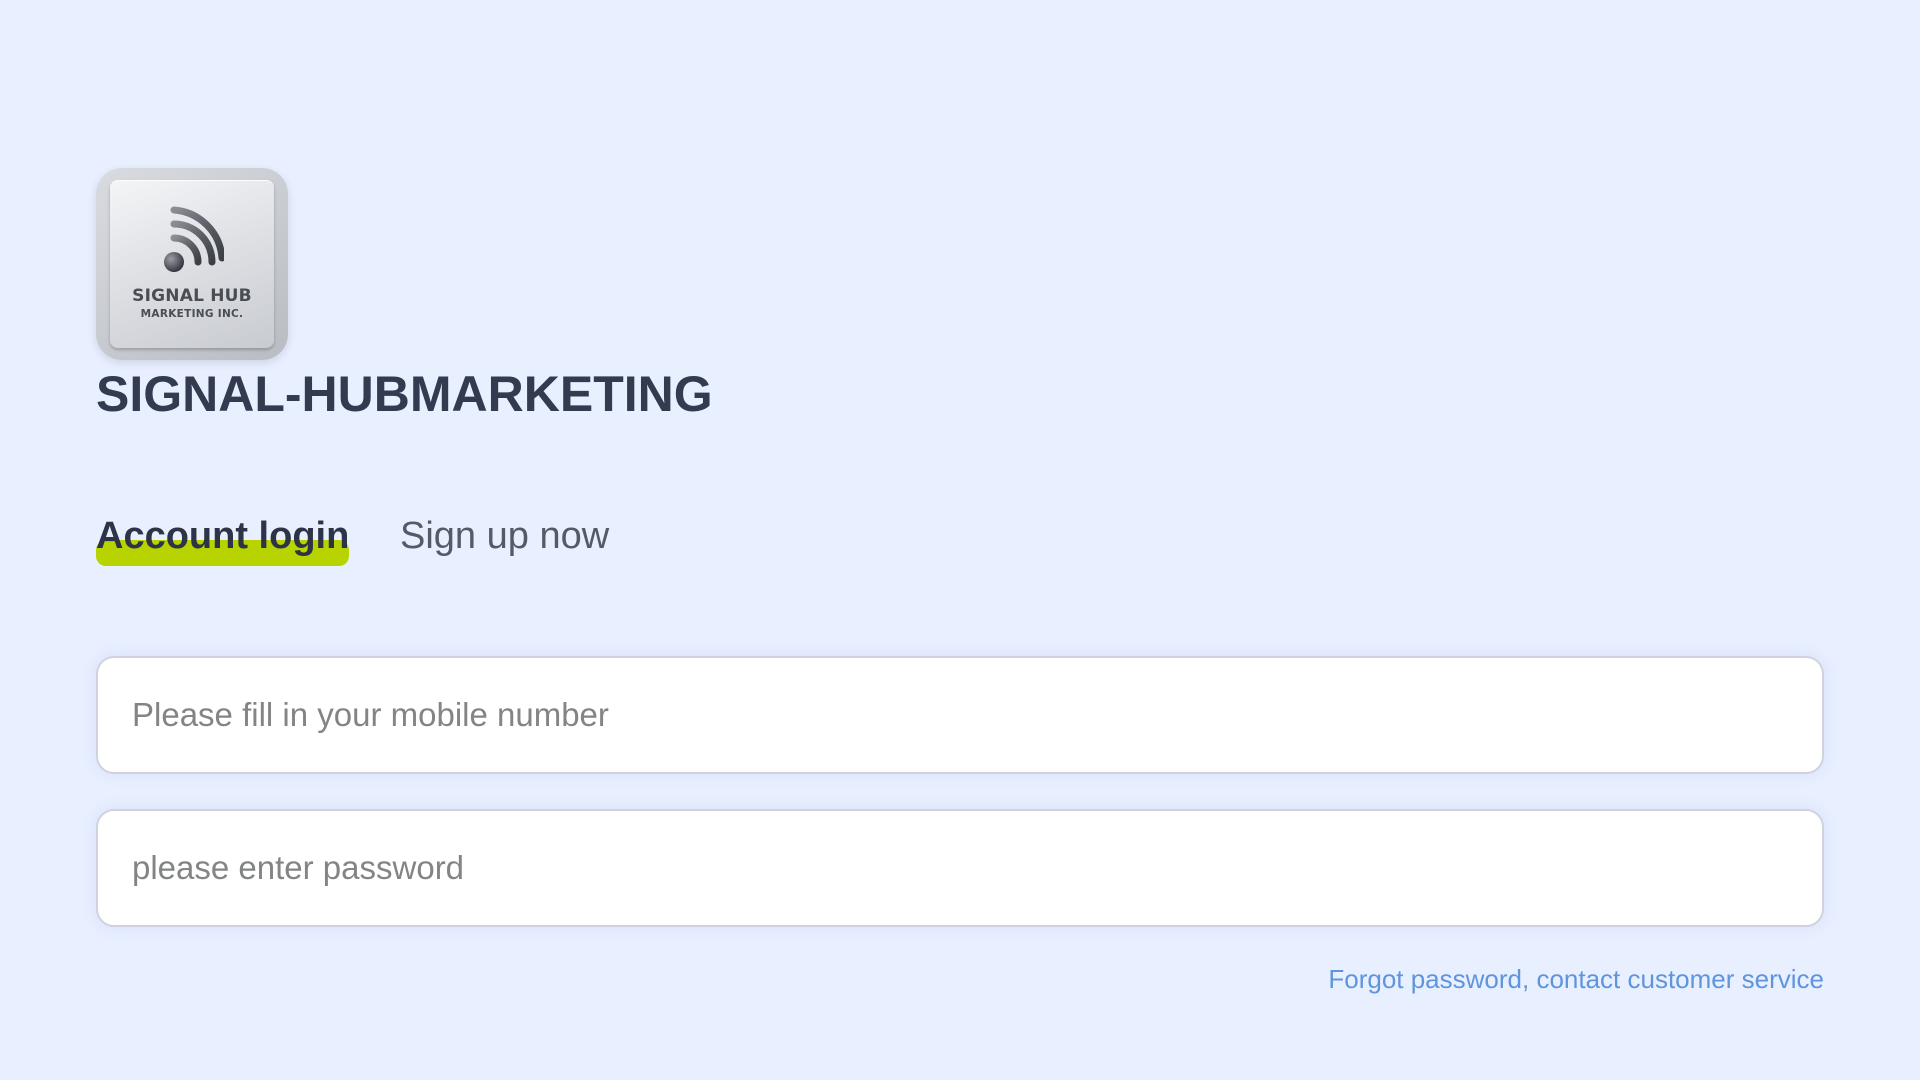  I want to click on tab-account-login-label: Account login, so click(223, 536).